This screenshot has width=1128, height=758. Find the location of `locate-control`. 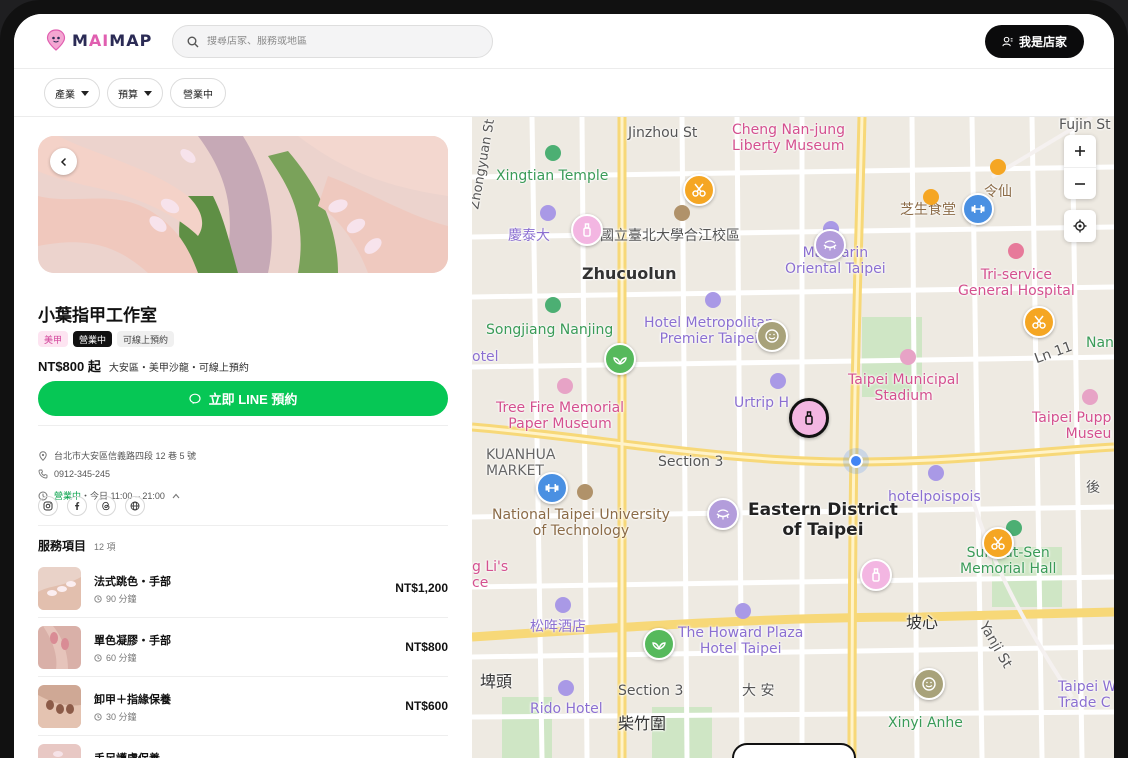

locate-control is located at coordinates (1080, 226).